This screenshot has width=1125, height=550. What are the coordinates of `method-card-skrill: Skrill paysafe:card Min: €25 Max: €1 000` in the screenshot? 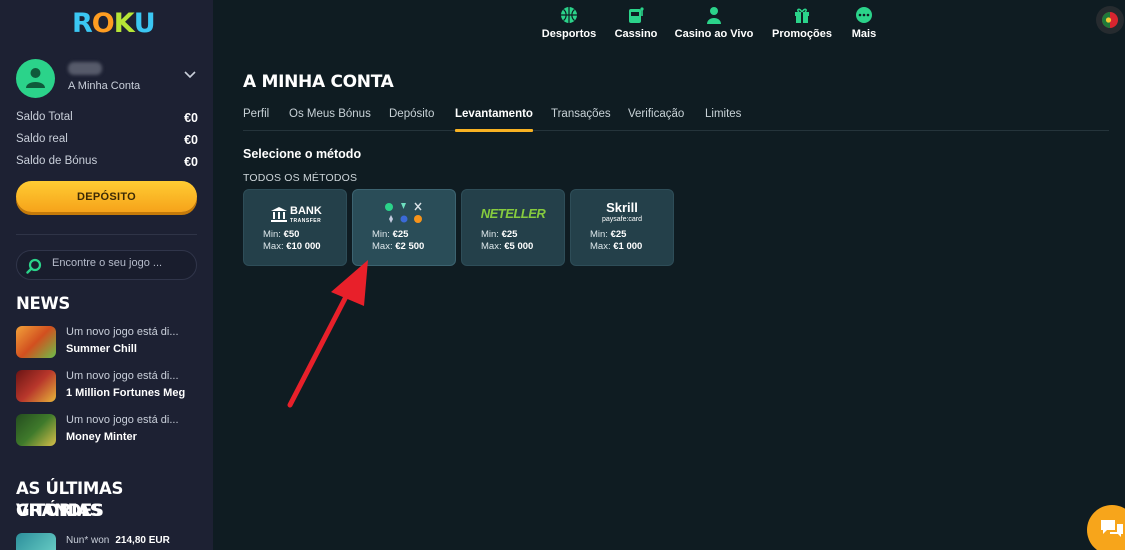 It's located at (622, 227).